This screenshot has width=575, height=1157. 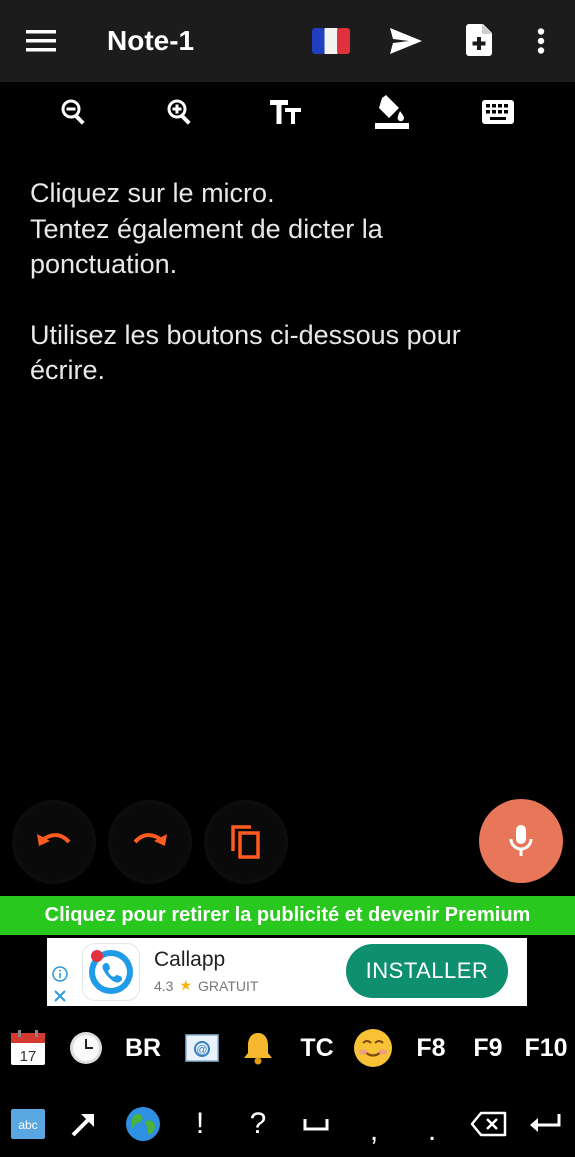 I want to click on key-f8: F8, so click(x=431, y=1048).